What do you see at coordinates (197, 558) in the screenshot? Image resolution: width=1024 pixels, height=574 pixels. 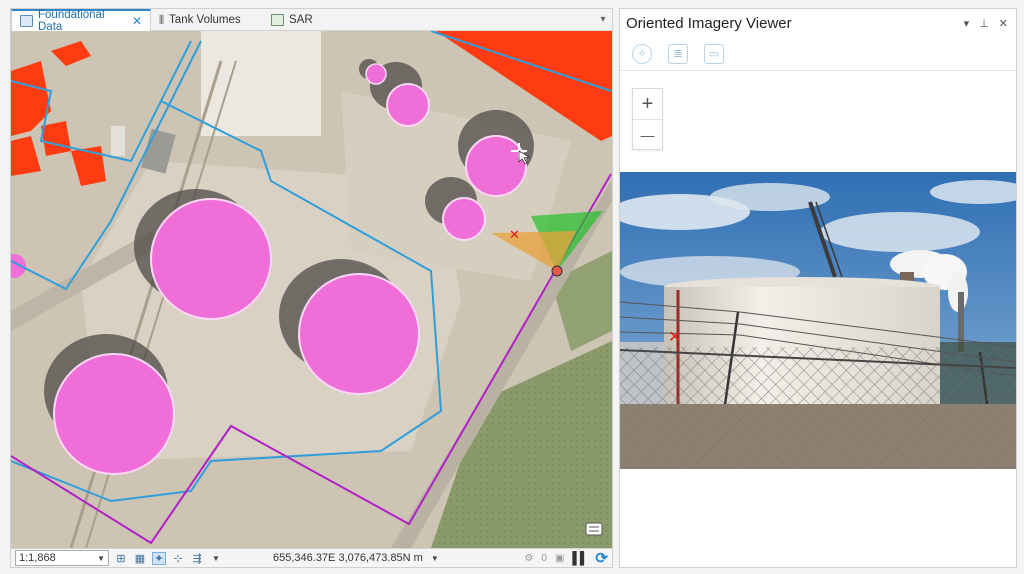 I see `sync-icon: ⇶` at bounding box center [197, 558].